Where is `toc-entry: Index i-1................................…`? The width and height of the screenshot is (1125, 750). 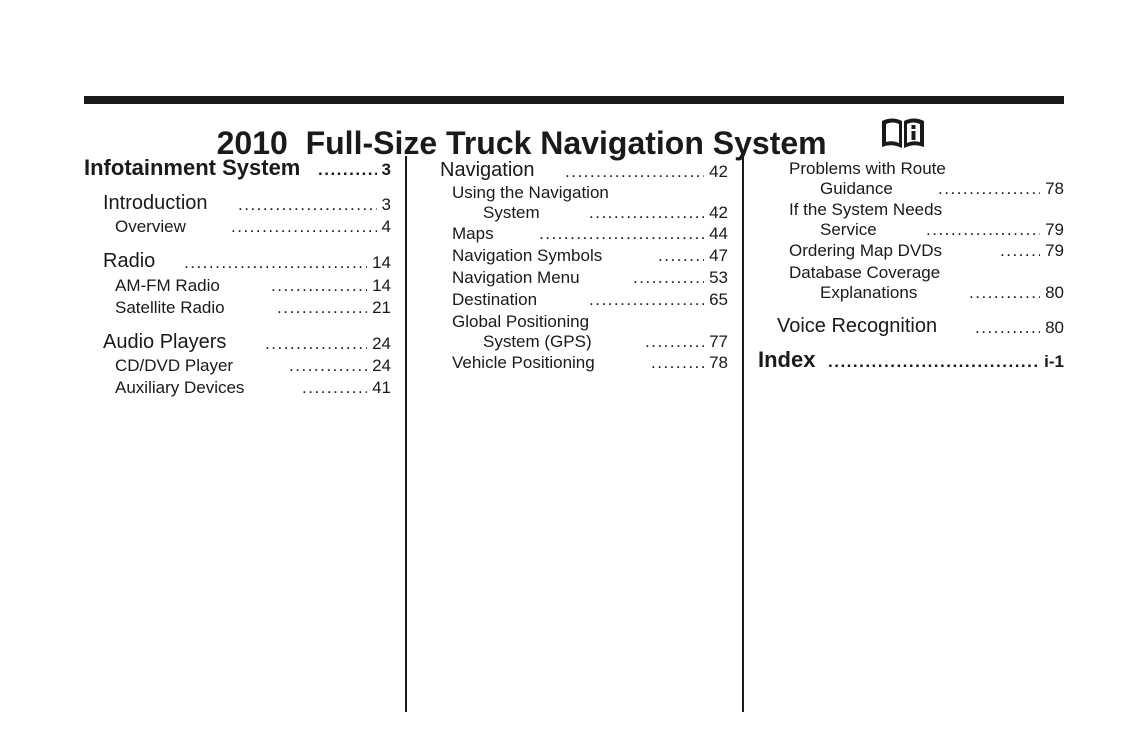
toc-entry: Index i-1................................… is located at coordinates (911, 360).